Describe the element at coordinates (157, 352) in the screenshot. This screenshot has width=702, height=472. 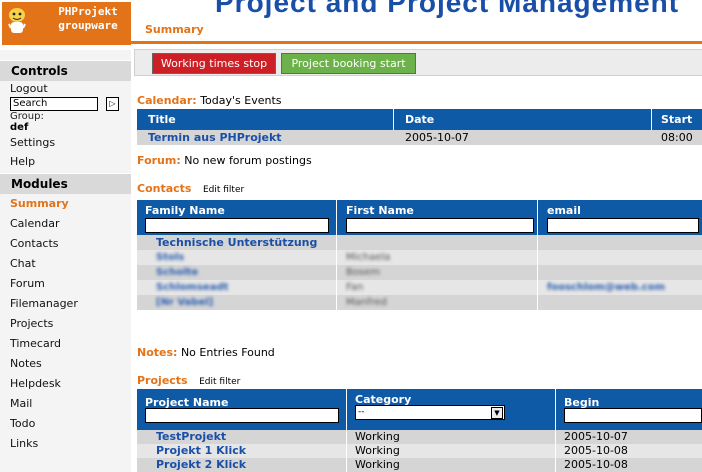
I see `notes-label: Notes:` at that location.